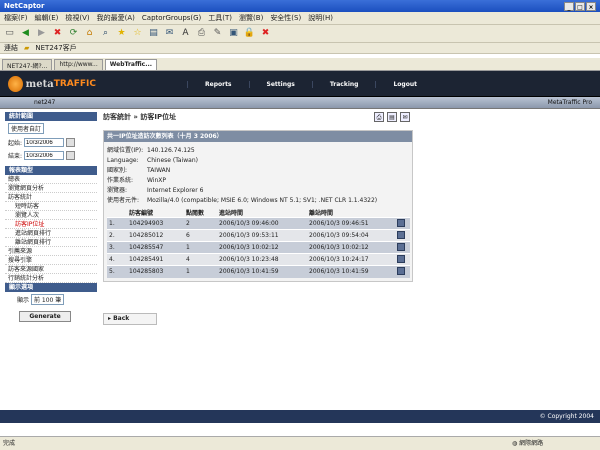 This screenshot has height=450, width=600. I want to click on window-titlebar: NetCaptor _ □ ×, so click(300, 6).